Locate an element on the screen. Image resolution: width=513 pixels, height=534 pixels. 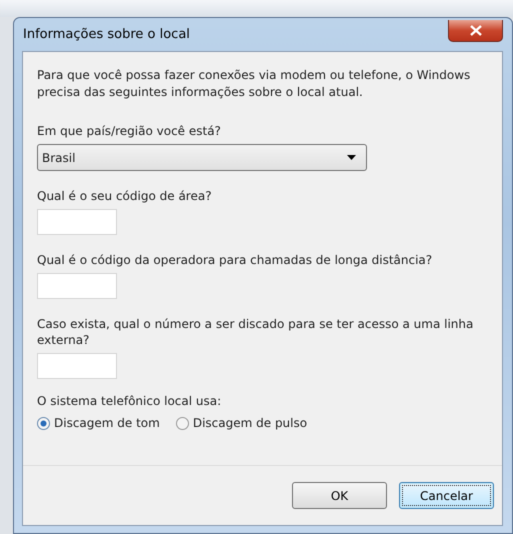
field-label: Caso exista, qual o número a ser discado para se ter acesso a uma linha externa? is located at coordinates (255, 332).